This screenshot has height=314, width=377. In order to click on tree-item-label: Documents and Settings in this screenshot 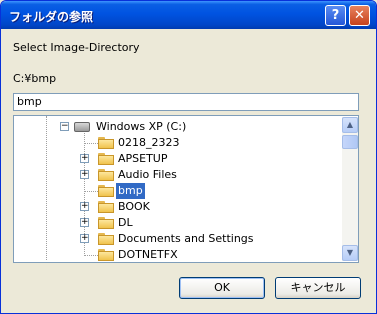, I will do `click(186, 238)`.